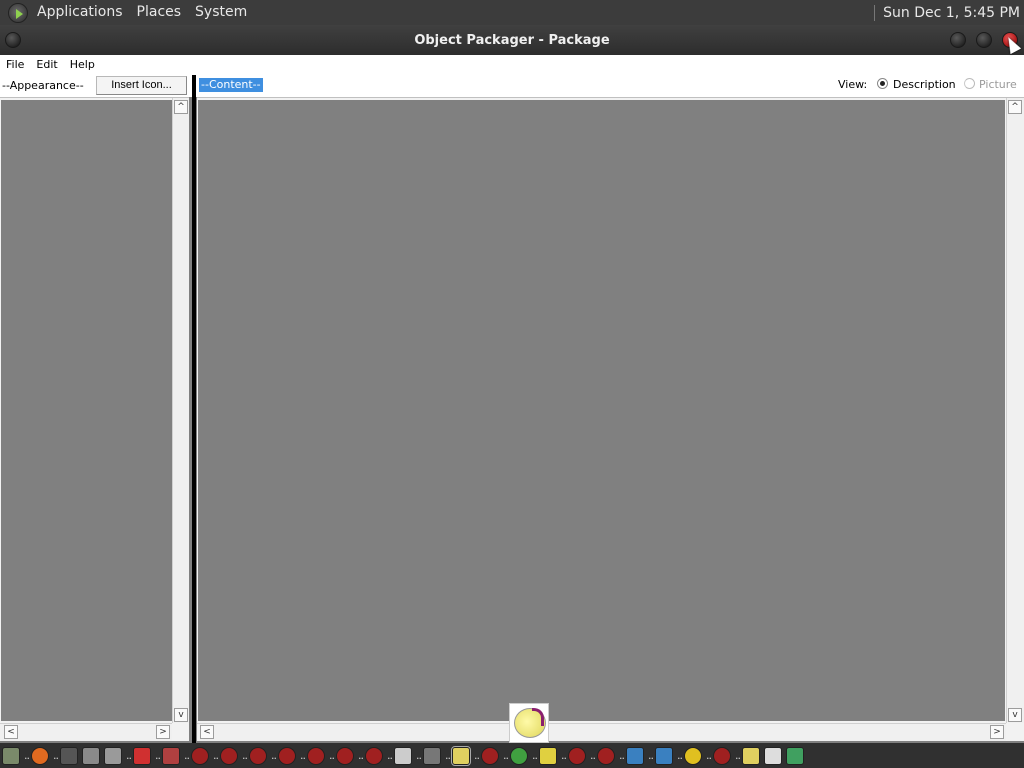 This screenshot has width=1024, height=768. What do you see at coordinates (512, 65) in the screenshot?
I see `menu-bar: File Edit Help` at bounding box center [512, 65].